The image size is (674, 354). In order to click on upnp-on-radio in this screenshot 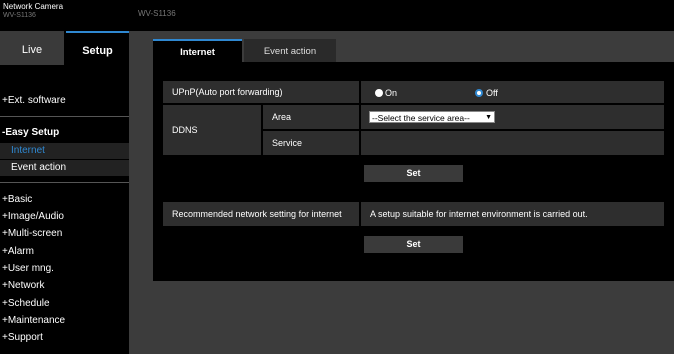, I will do `click(379, 93)`.